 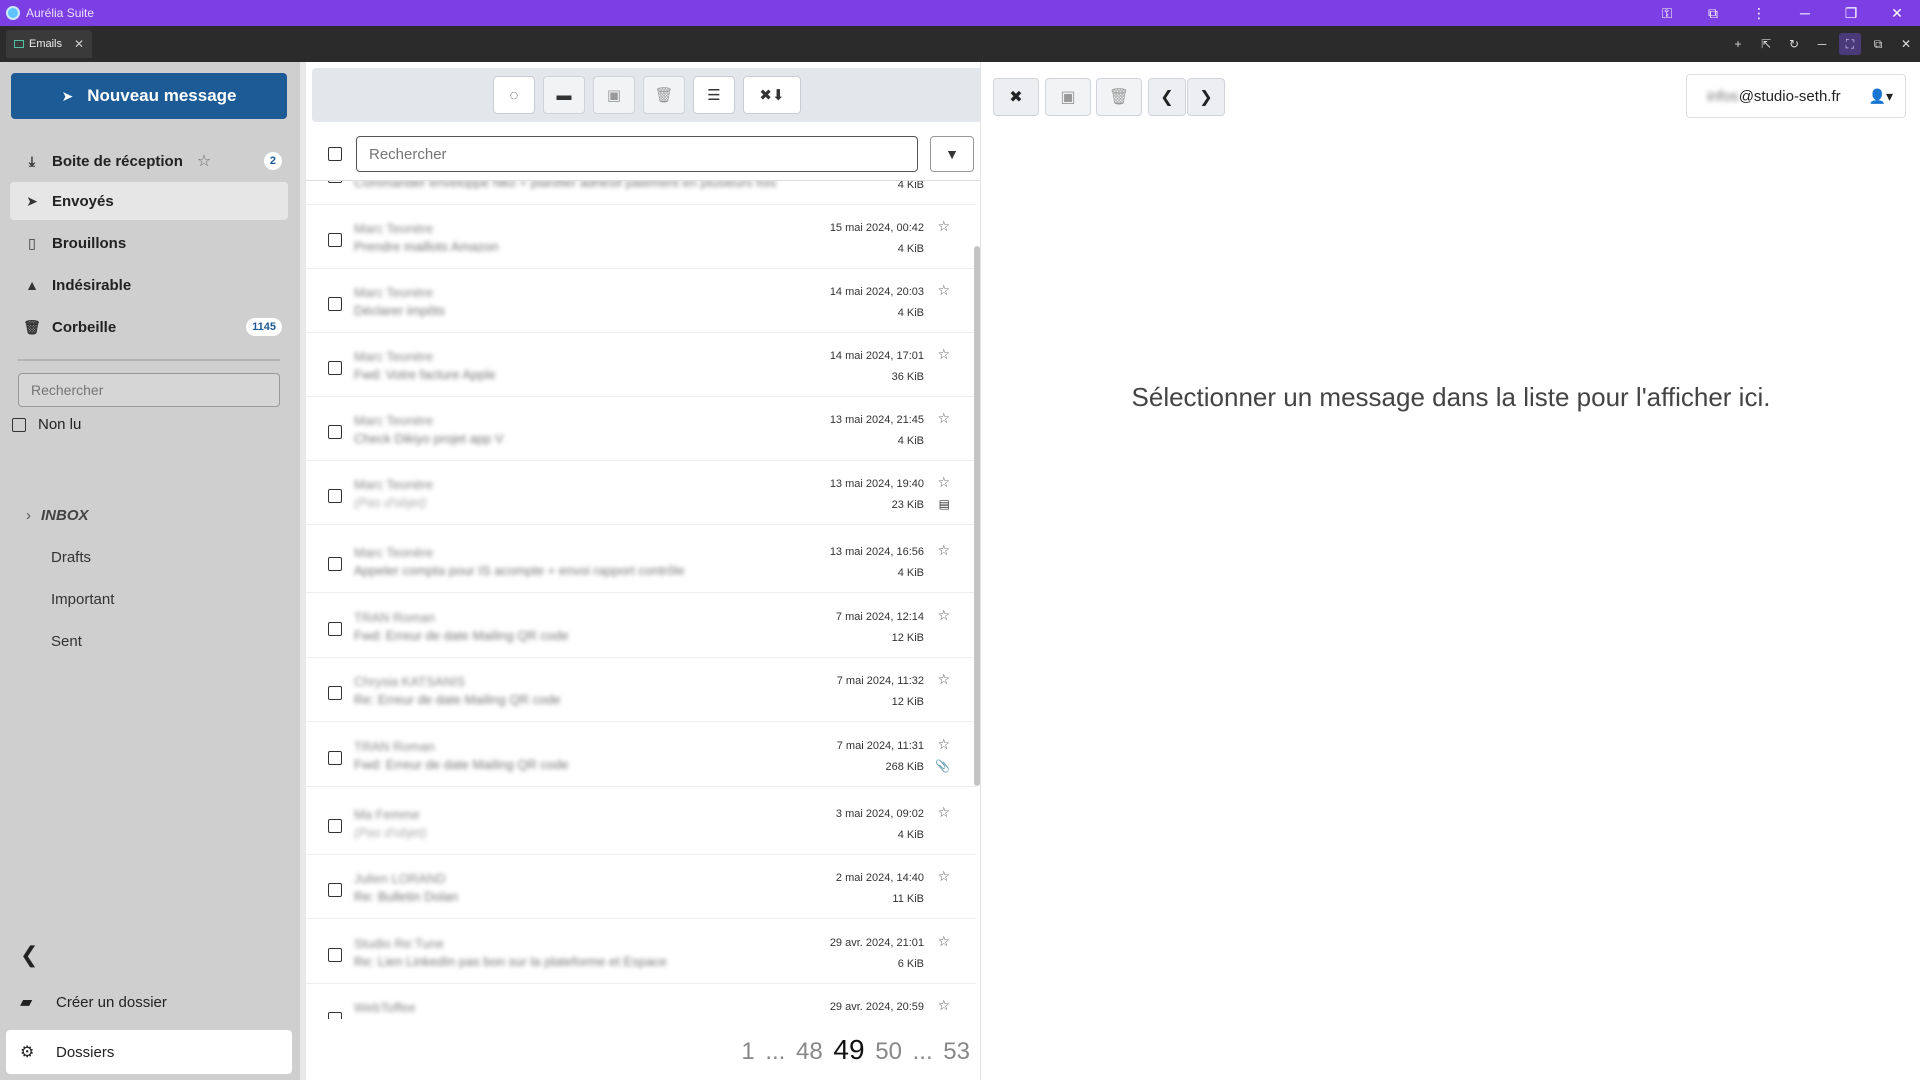 What do you see at coordinates (1766, 44) in the screenshot?
I see `open-external-icon: ⇱` at bounding box center [1766, 44].